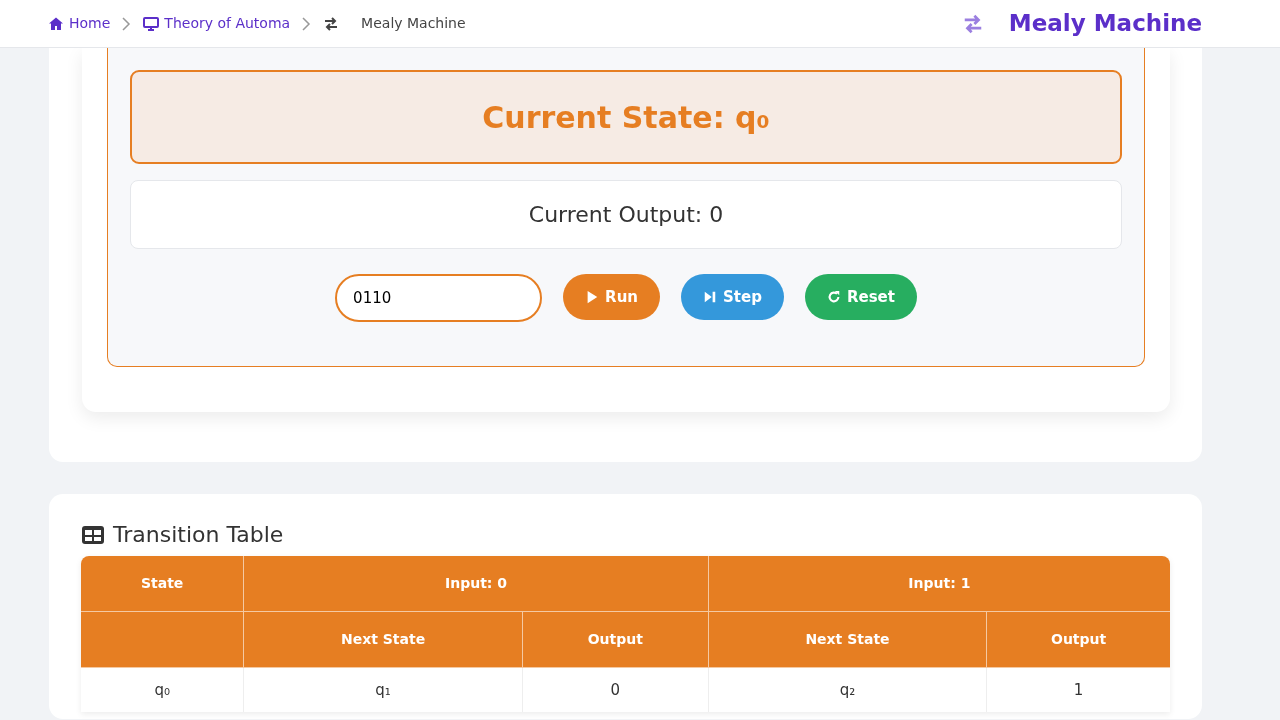 This screenshot has height=720, width=1280. I want to click on breadcrumb-current: Mealy Machine, so click(413, 23).